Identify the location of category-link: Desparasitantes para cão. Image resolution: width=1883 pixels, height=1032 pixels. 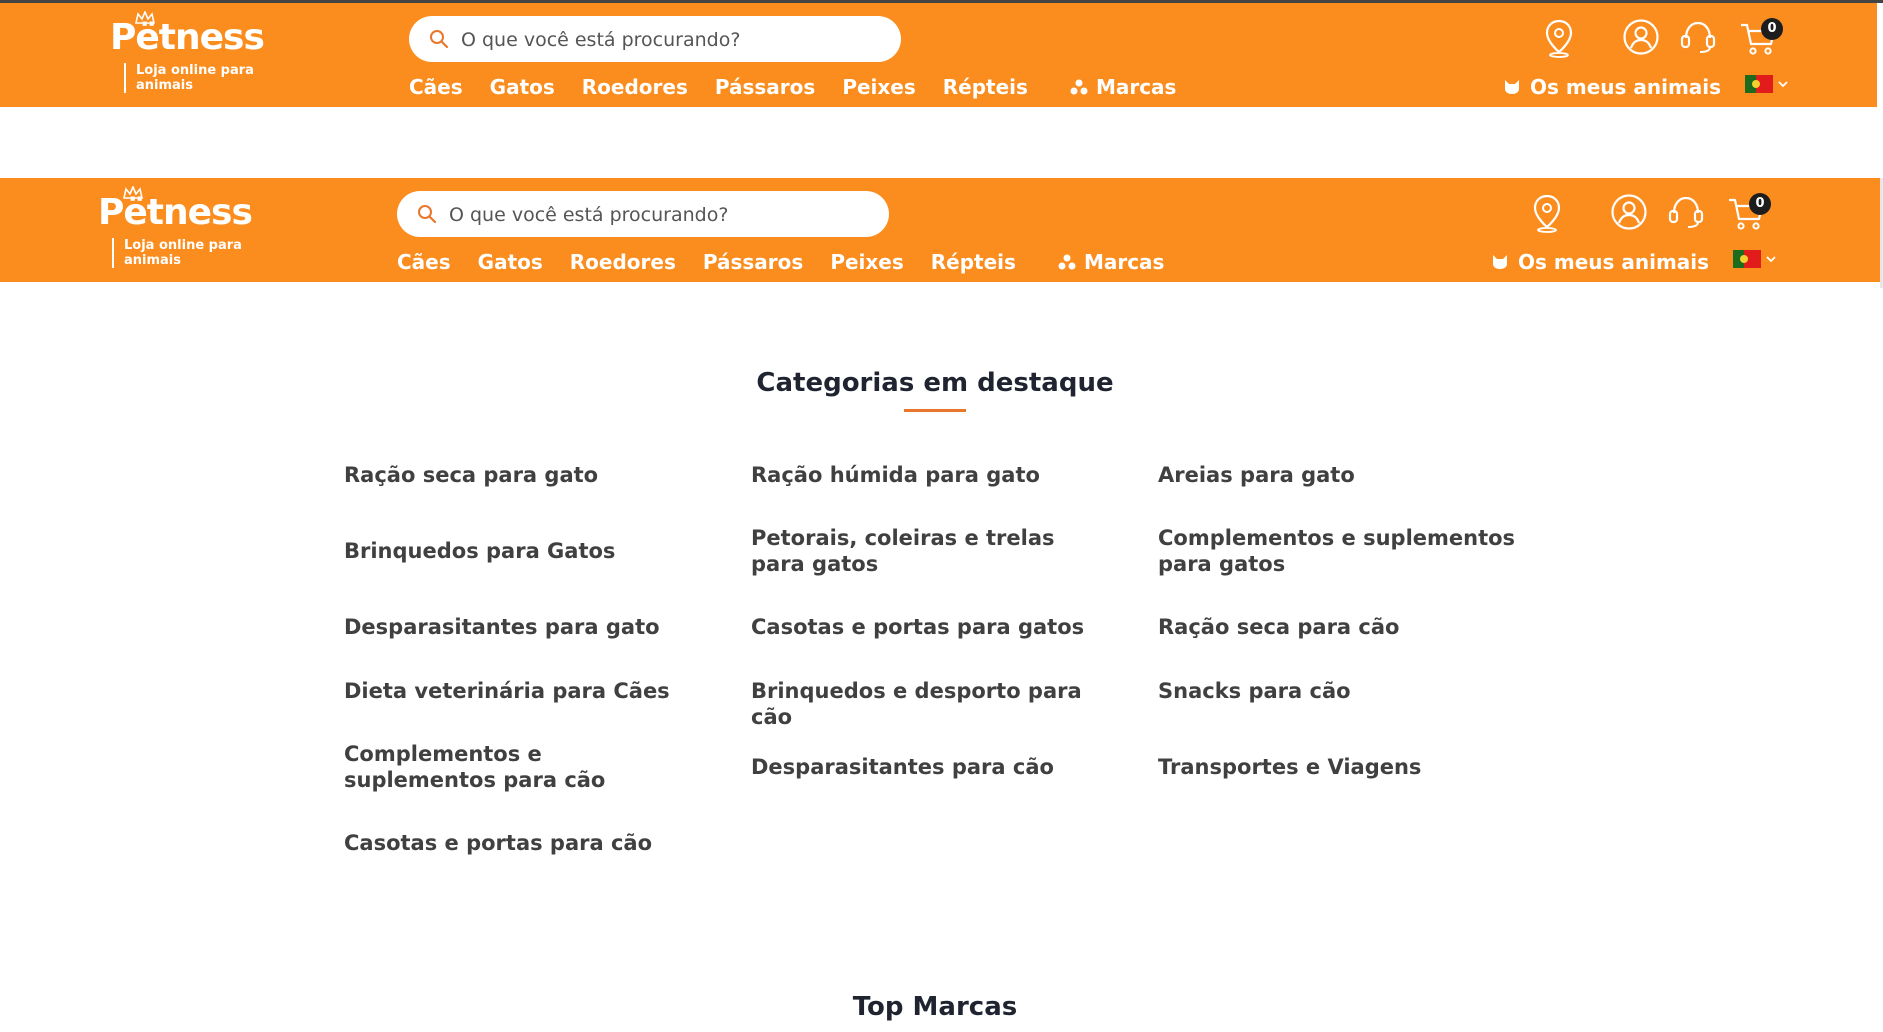
(931, 767).